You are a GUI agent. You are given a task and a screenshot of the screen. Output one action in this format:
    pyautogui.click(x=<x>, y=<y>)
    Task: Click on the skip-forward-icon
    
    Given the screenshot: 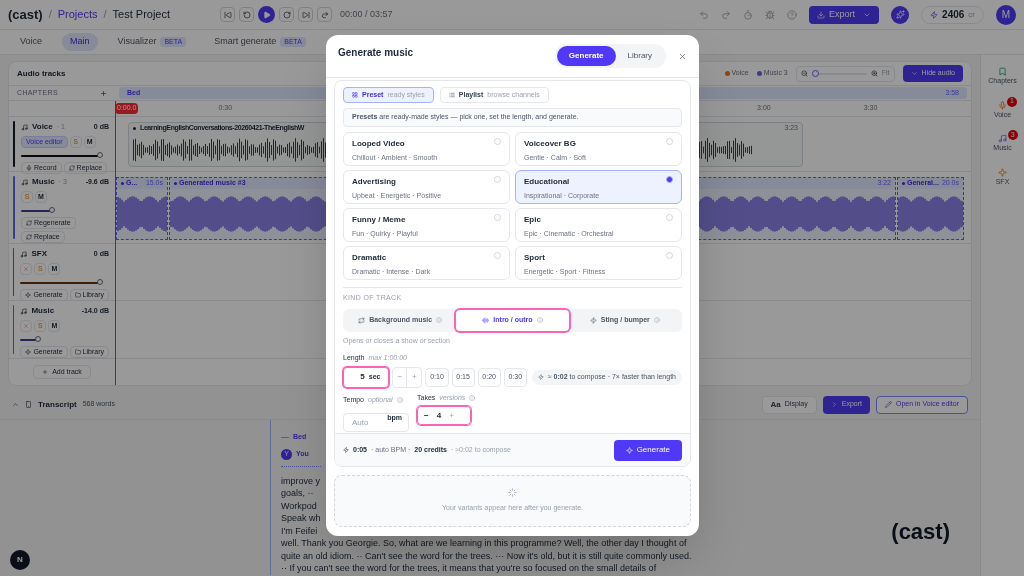 What is the action you would take?
    pyautogui.click(x=305, y=14)
    